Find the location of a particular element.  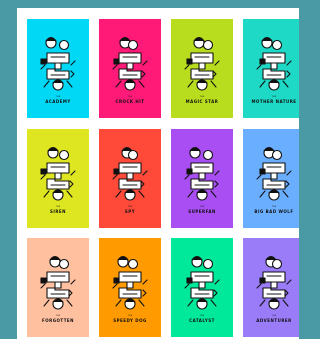

poster-card: THE SPEEDY DOG is located at coordinates (130, 287).